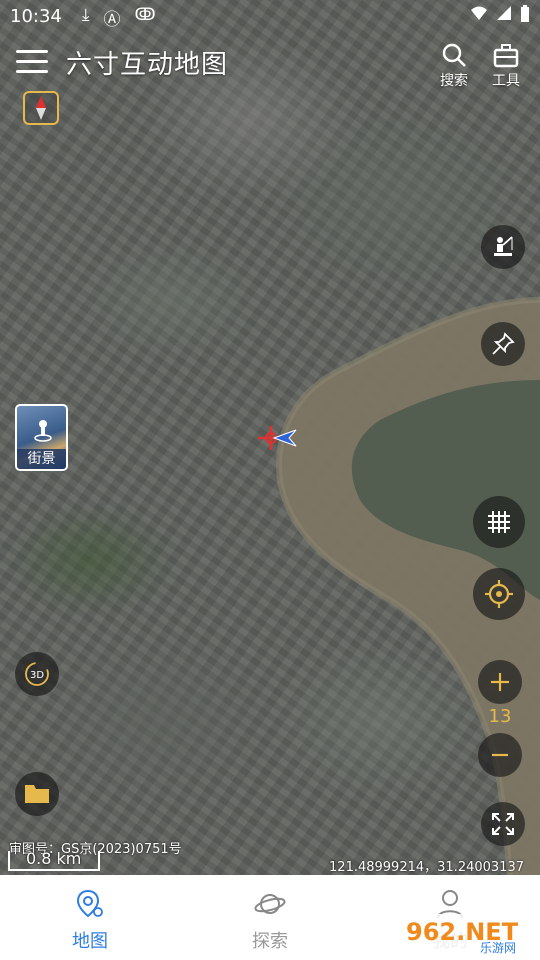  I want to click on app-title: 六寸互动地图, so click(147, 65).